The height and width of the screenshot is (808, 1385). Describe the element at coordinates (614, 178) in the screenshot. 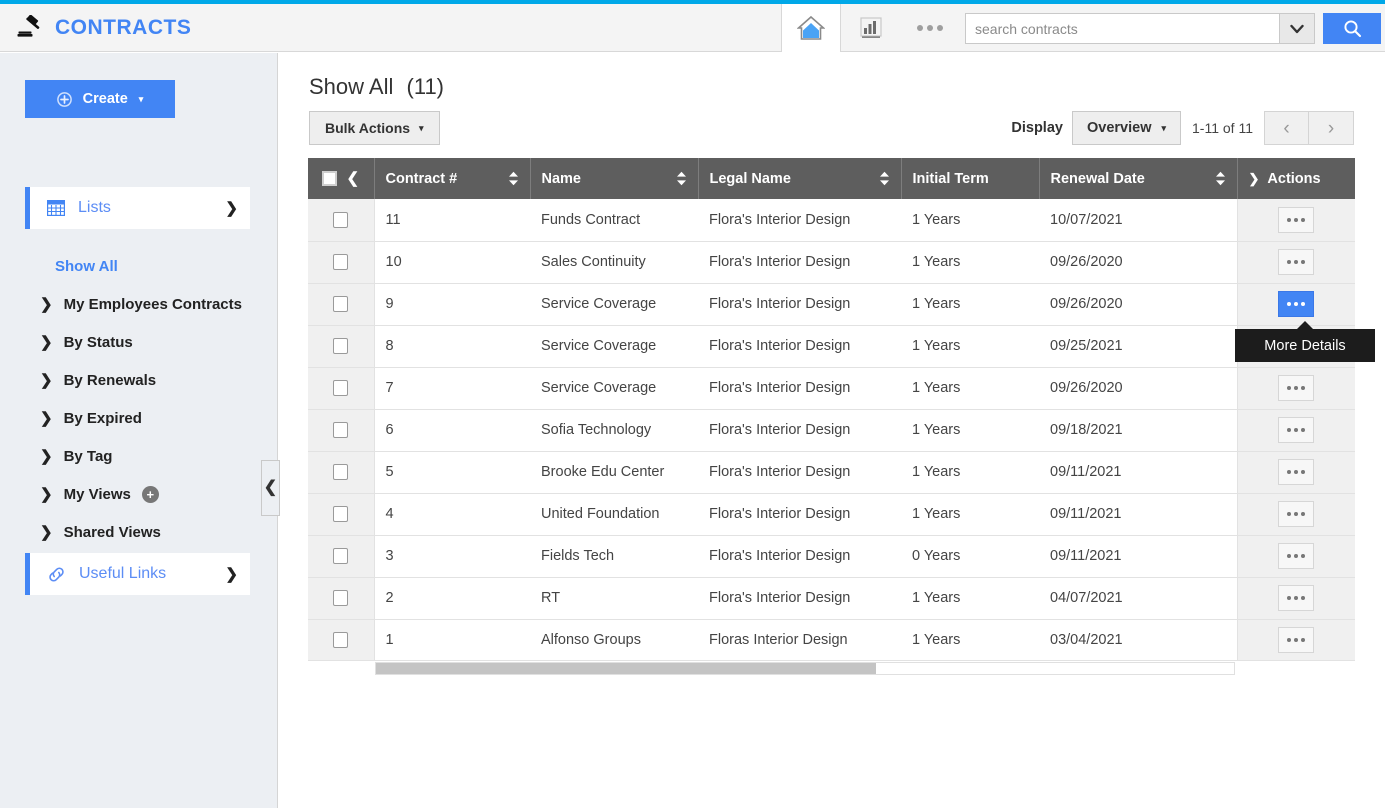

I see `column-header-name: Name` at that location.